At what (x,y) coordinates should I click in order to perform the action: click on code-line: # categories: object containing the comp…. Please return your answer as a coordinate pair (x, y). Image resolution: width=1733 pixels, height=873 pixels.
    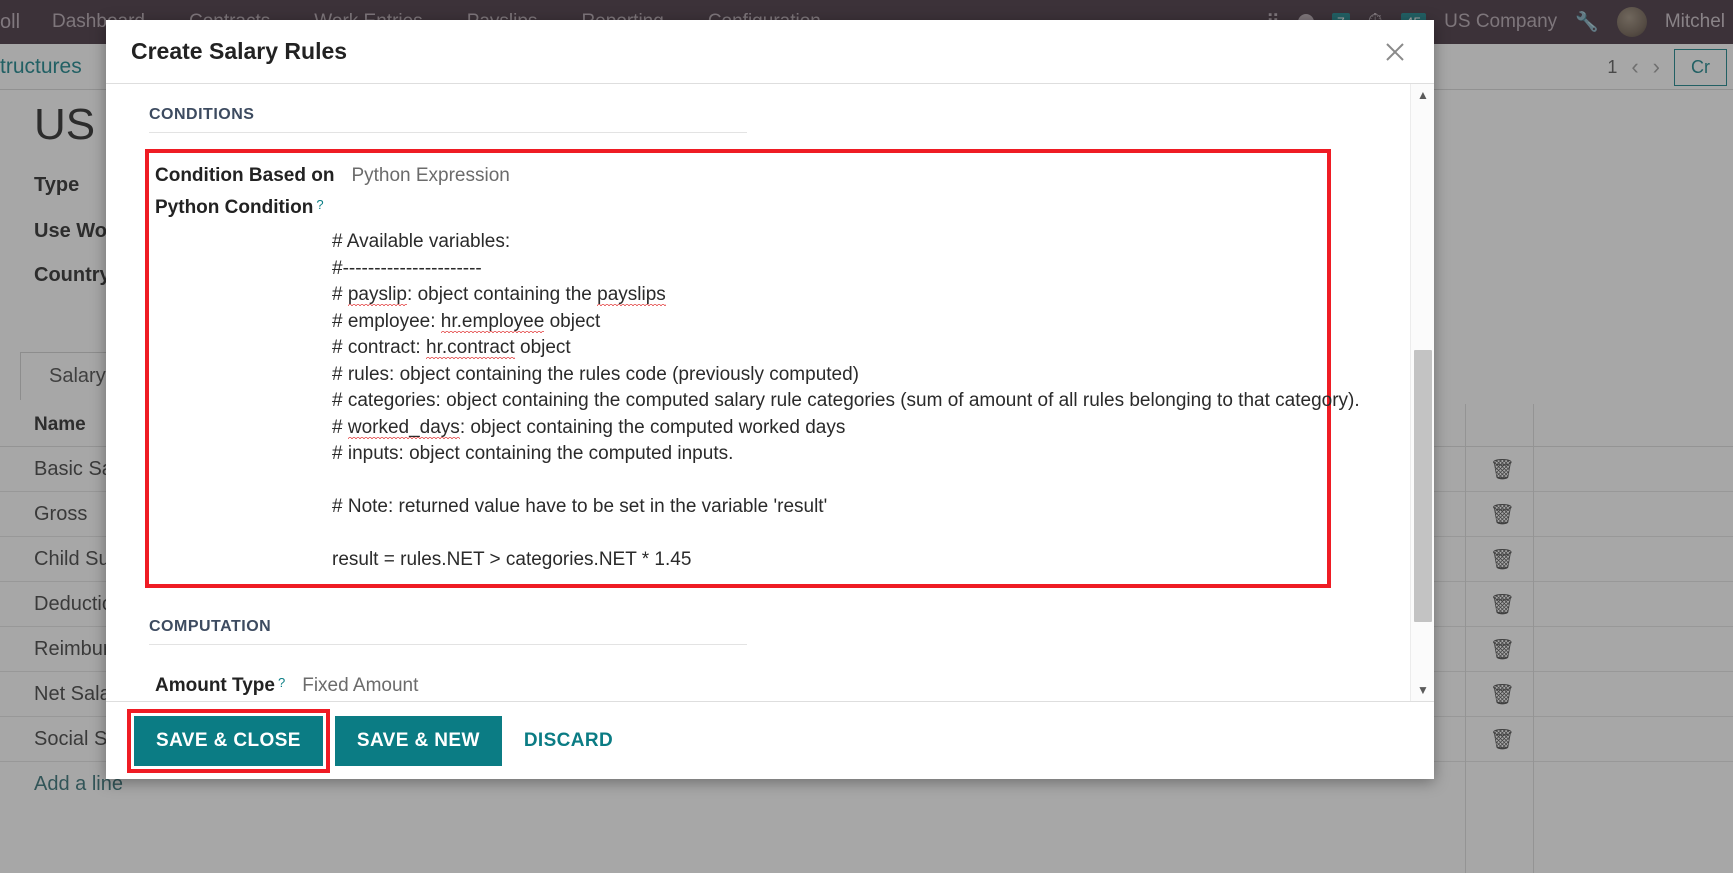
    Looking at the image, I should click on (846, 400).